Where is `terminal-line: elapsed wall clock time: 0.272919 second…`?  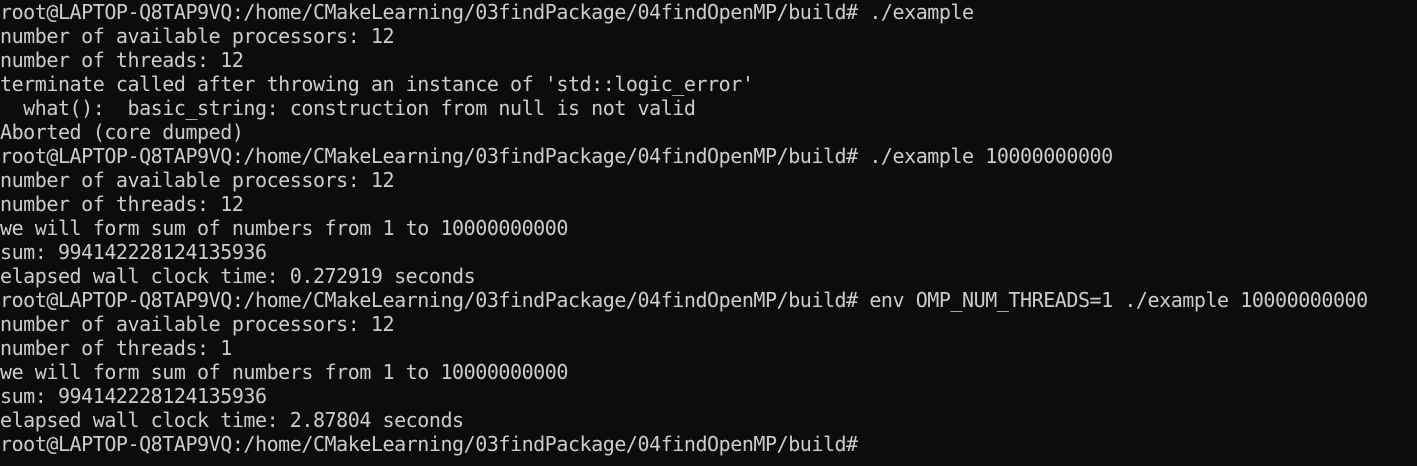
terminal-line: elapsed wall clock time: 0.272919 second… is located at coordinates (238, 276).